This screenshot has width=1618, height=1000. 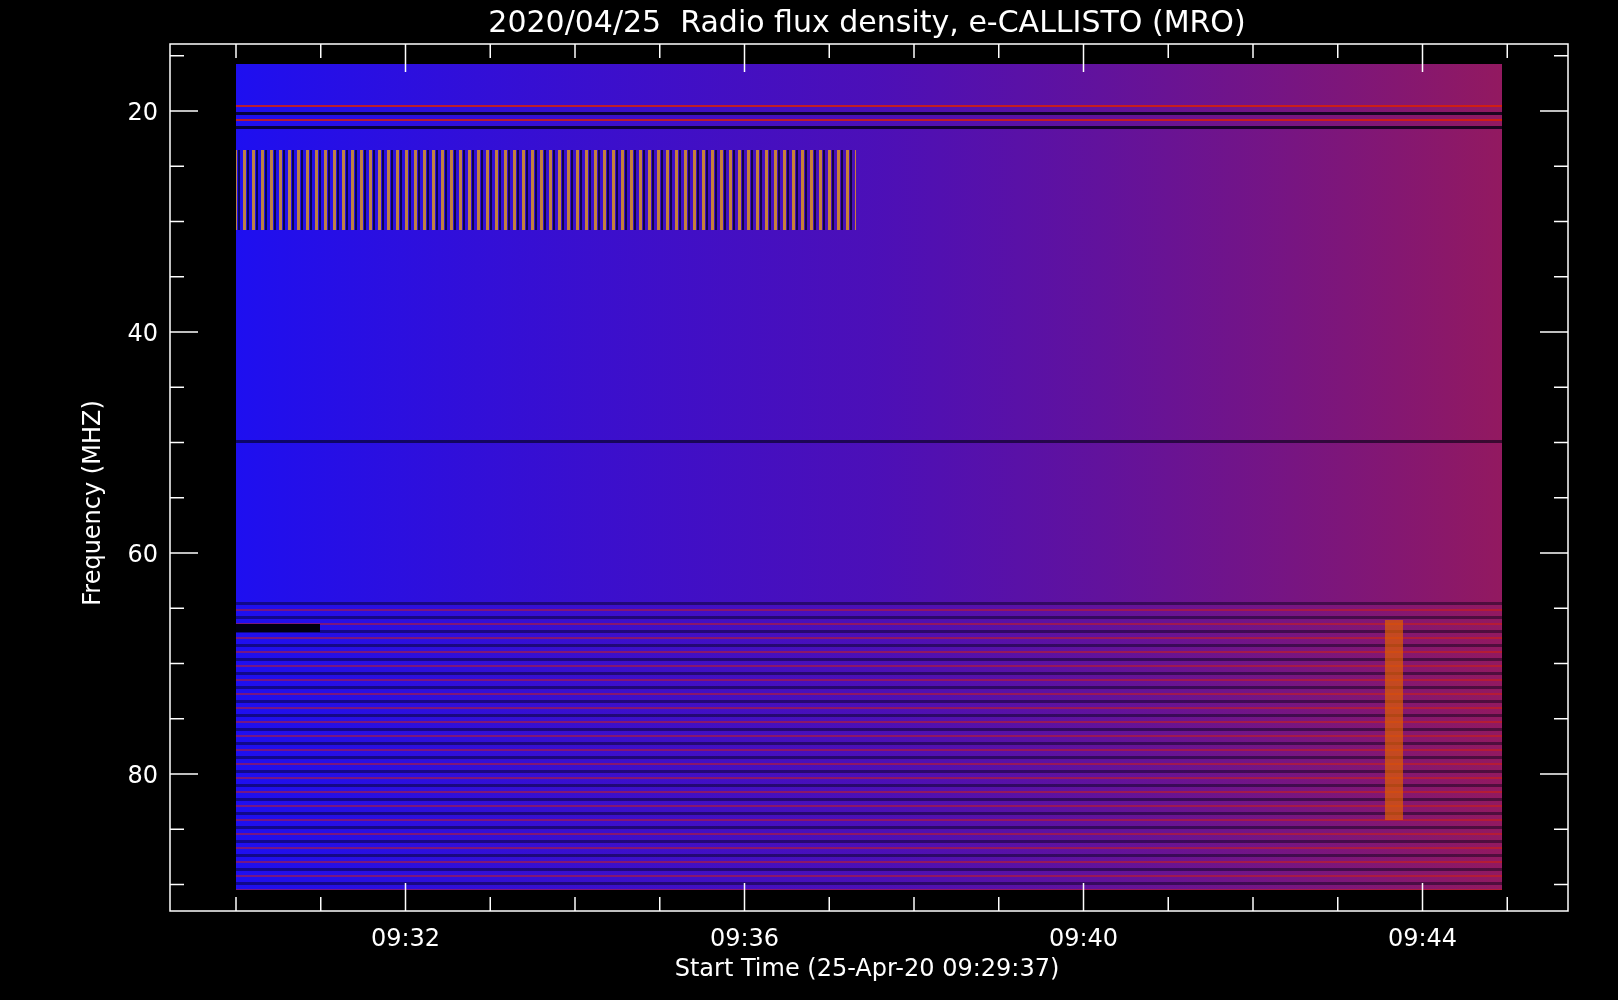 I want to click on tick-label: 20, so click(x=142, y=112).